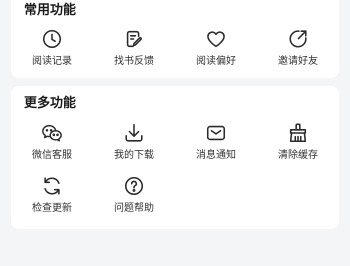 Image resolution: width=350 pixels, height=266 pixels. I want to click on check-update-button: 检查更新, so click(52, 198).